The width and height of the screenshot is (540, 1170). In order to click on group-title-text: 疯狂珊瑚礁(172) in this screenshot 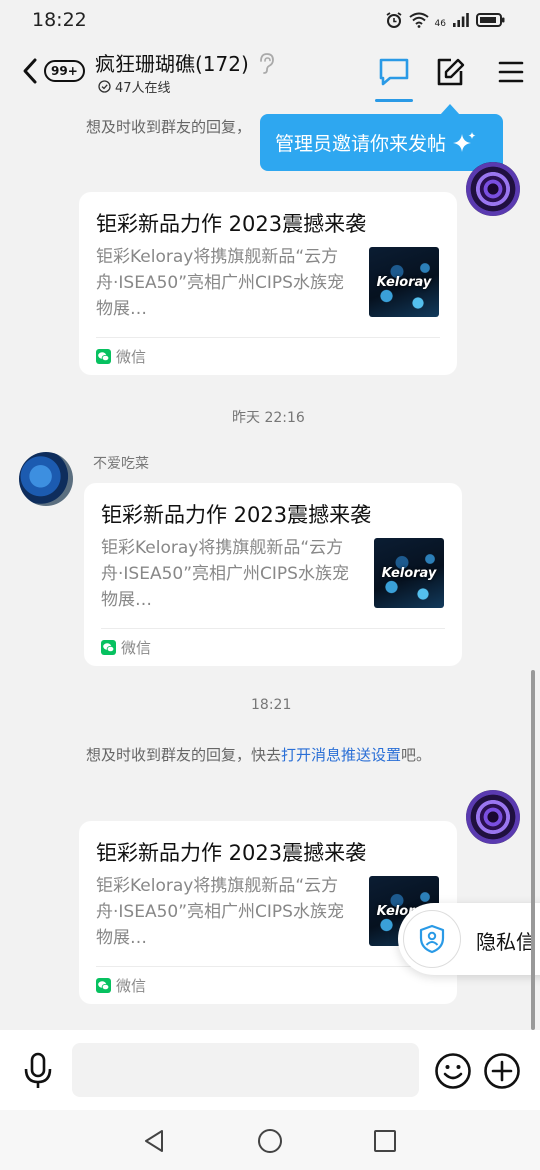, I will do `click(172, 64)`.